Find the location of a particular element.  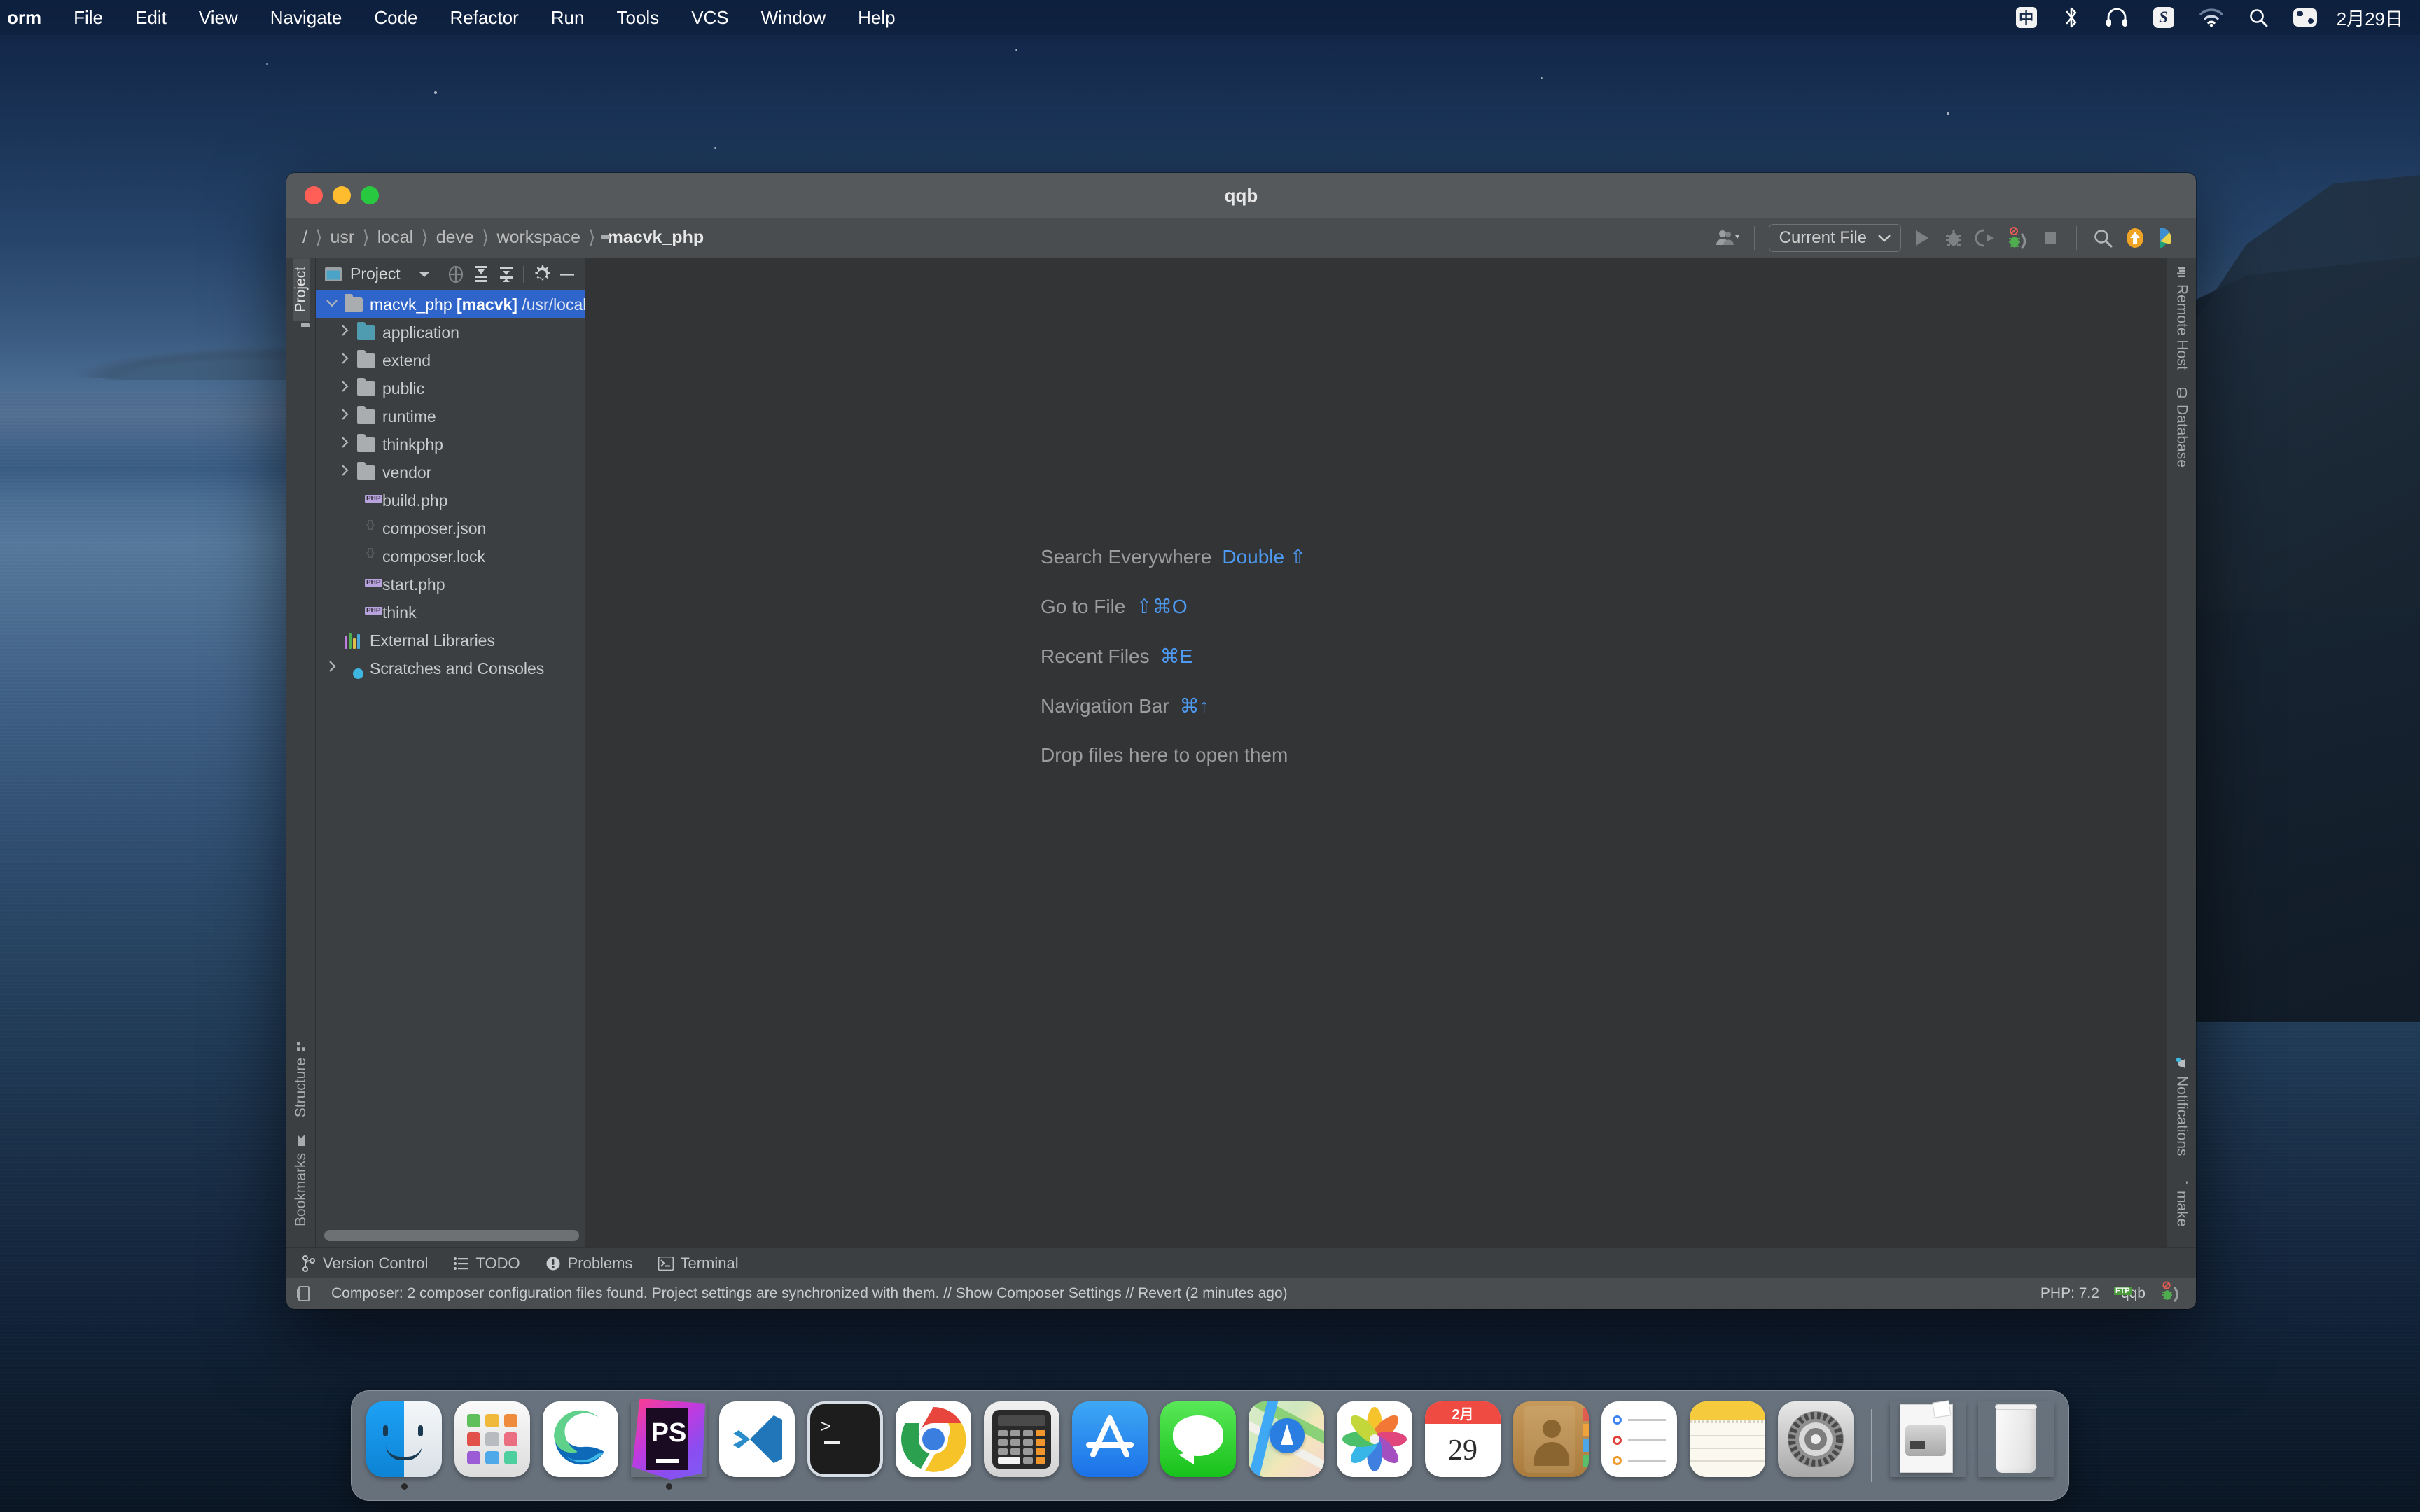

tool-tab-todo: TODO is located at coordinates (487, 1263).